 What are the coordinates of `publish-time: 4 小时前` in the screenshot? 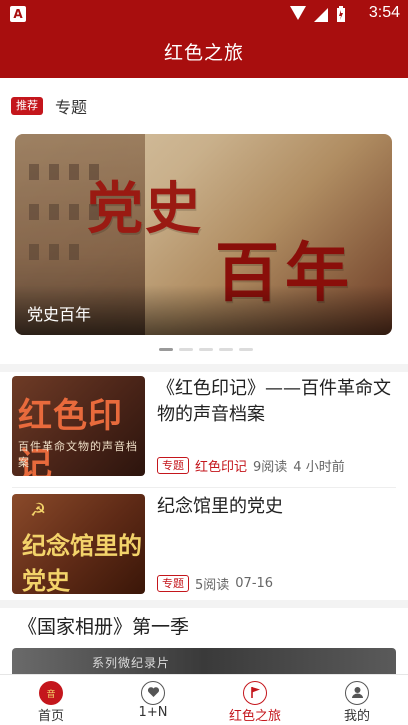 It's located at (319, 467).